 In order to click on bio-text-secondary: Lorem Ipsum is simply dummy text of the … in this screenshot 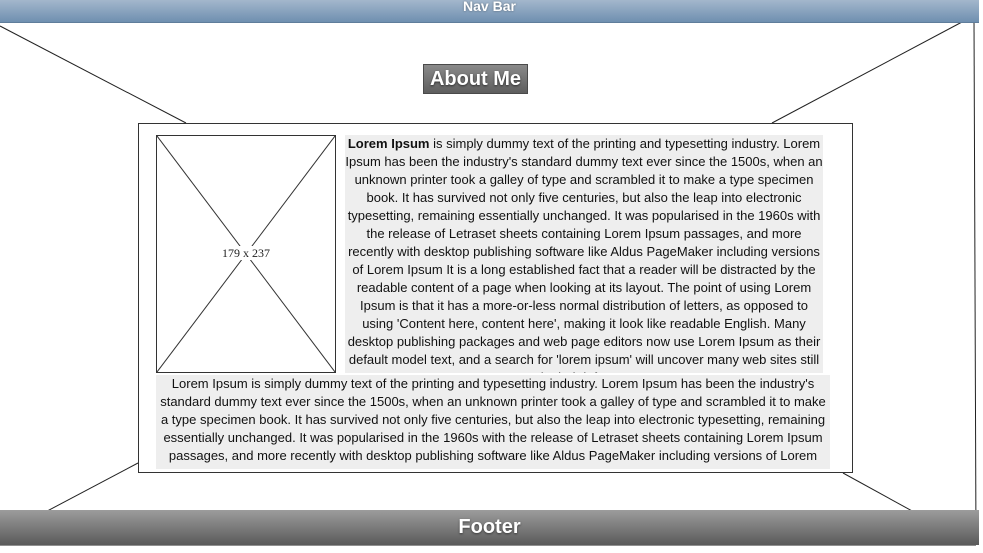, I will do `click(493, 422)`.